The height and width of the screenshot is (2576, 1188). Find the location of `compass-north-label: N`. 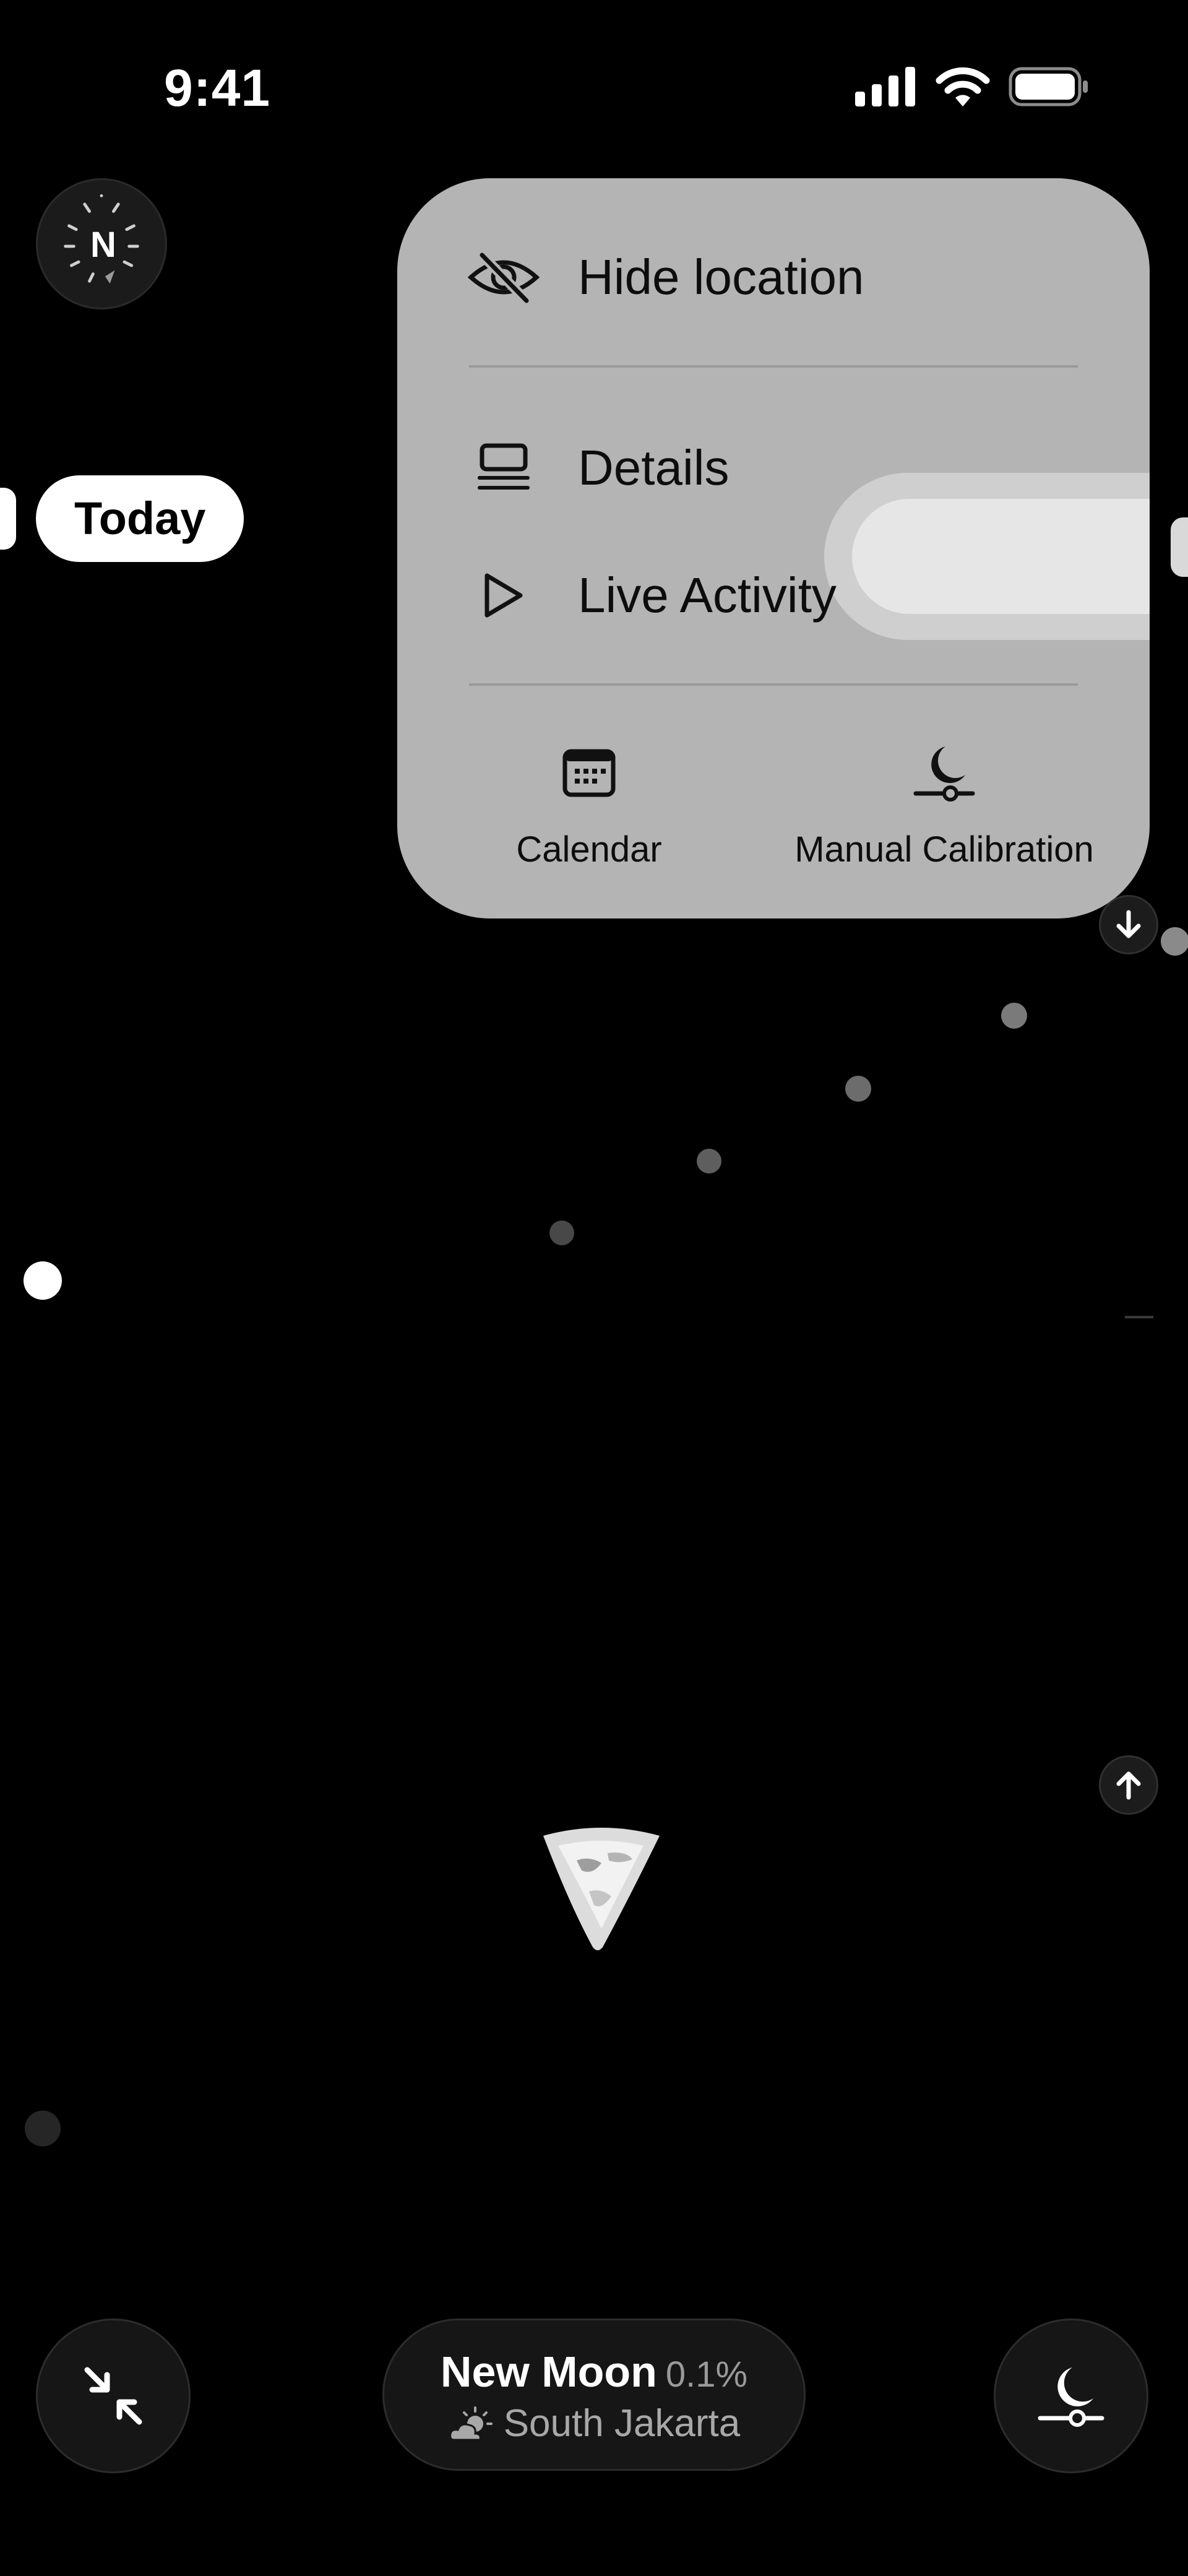

compass-north-label: N is located at coordinates (103, 245).